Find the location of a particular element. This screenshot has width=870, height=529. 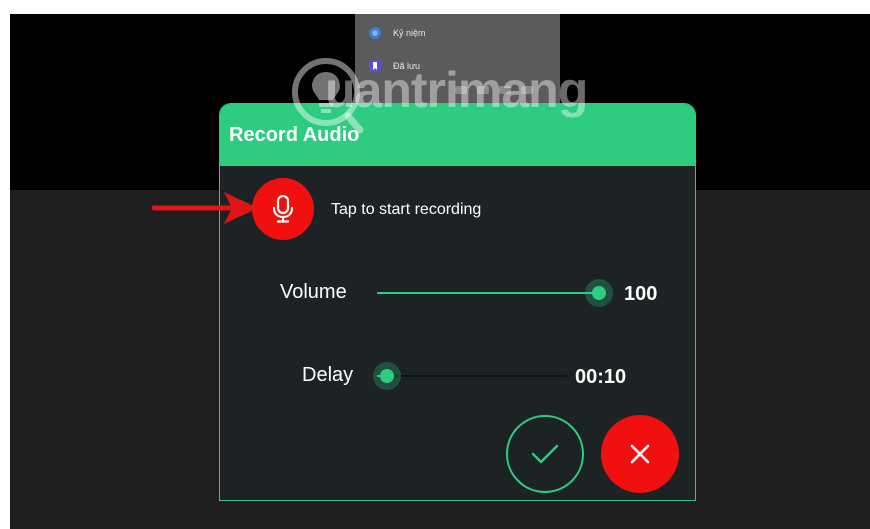

delay-label: Delay is located at coordinates (328, 375).